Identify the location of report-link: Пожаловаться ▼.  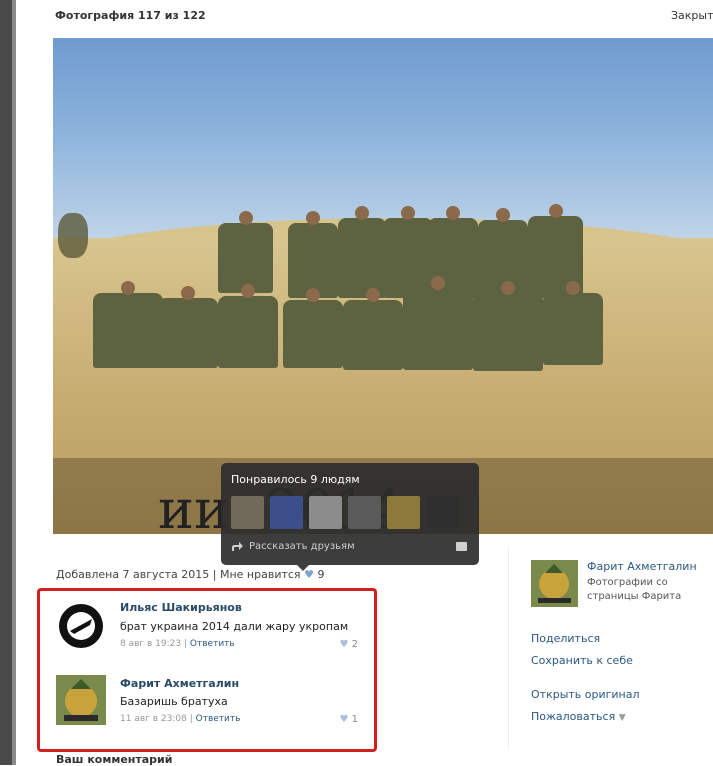
(578, 716).